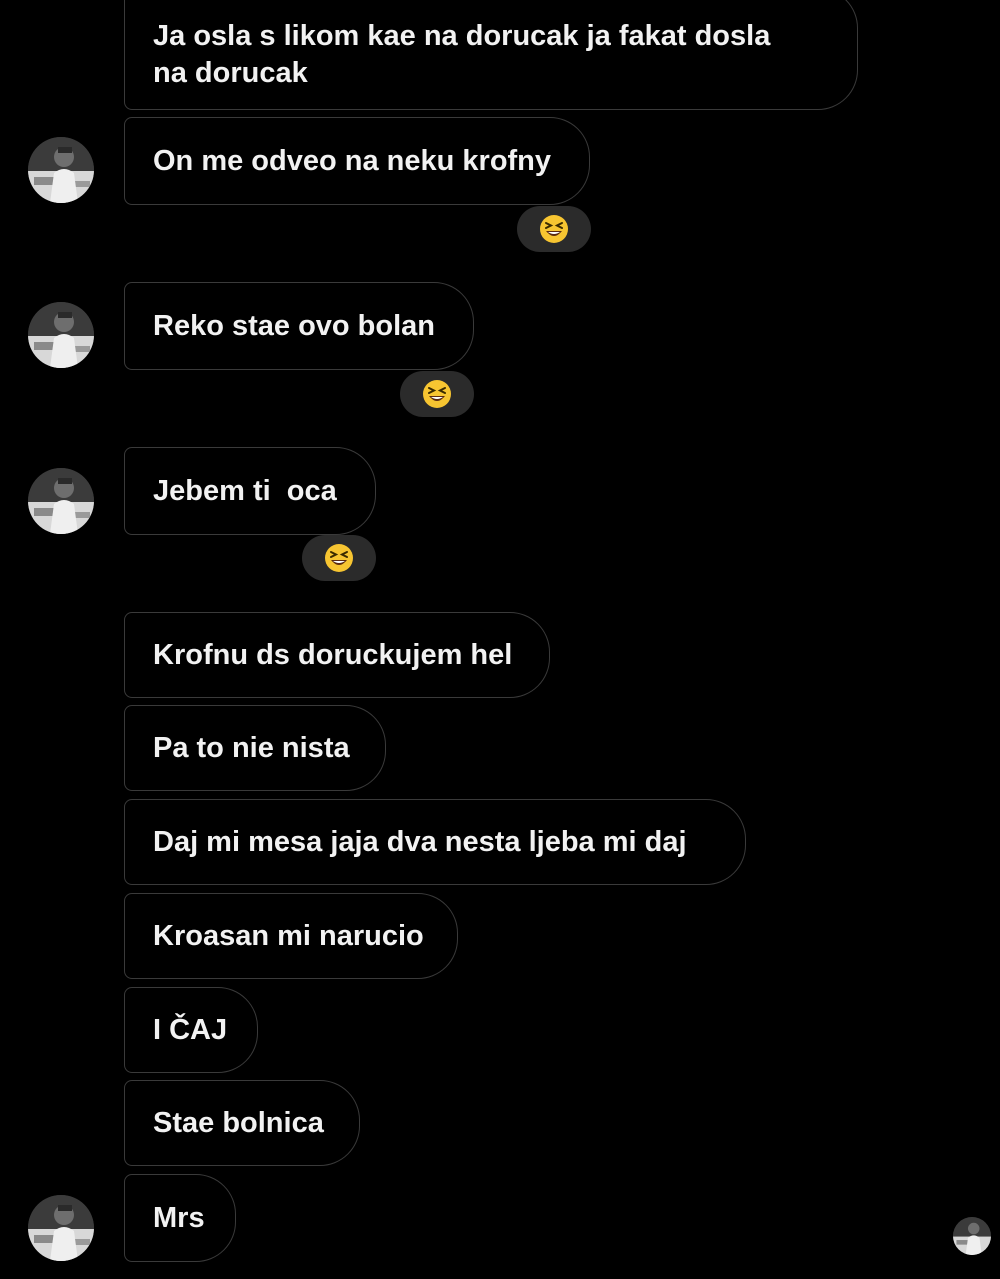 The image size is (1000, 1279). I want to click on message-bubble: Kroasan mi narucio, so click(291, 936).